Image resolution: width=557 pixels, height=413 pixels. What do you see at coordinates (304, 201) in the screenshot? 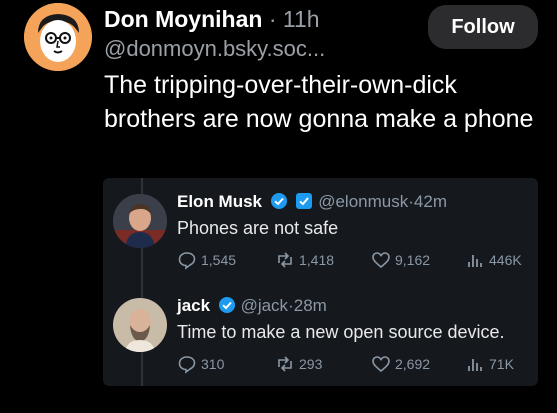
I see `affiliate-badge-icon` at bounding box center [304, 201].